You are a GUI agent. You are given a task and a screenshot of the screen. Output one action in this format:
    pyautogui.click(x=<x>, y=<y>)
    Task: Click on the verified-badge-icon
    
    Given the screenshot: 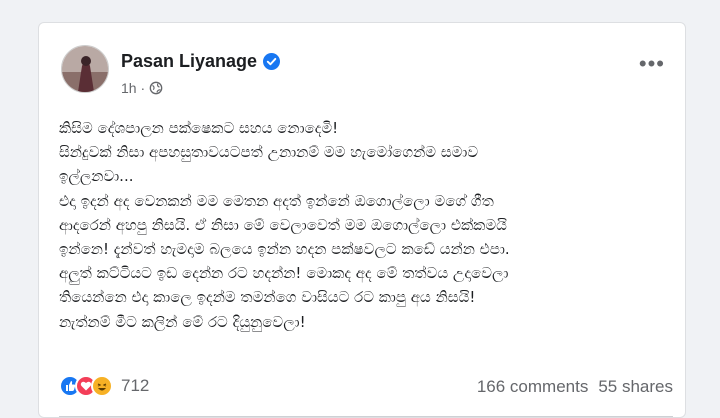 What is the action you would take?
    pyautogui.click(x=272, y=61)
    